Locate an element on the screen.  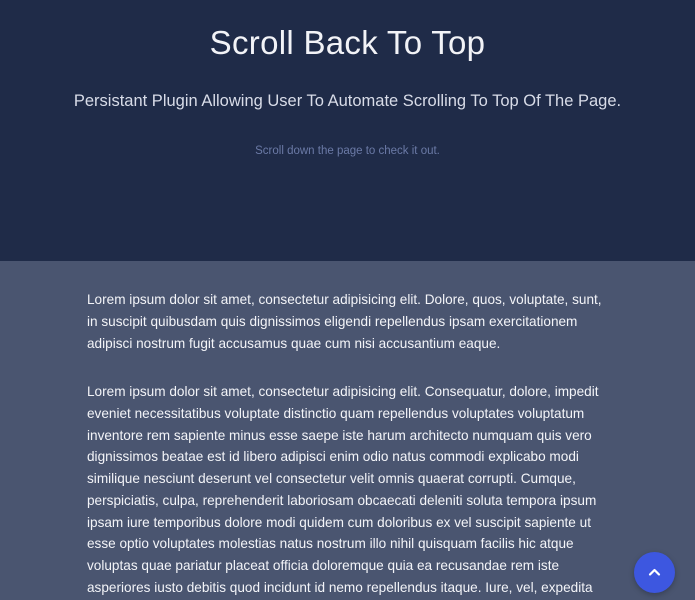
chevron-up-icon is located at coordinates (654, 572).